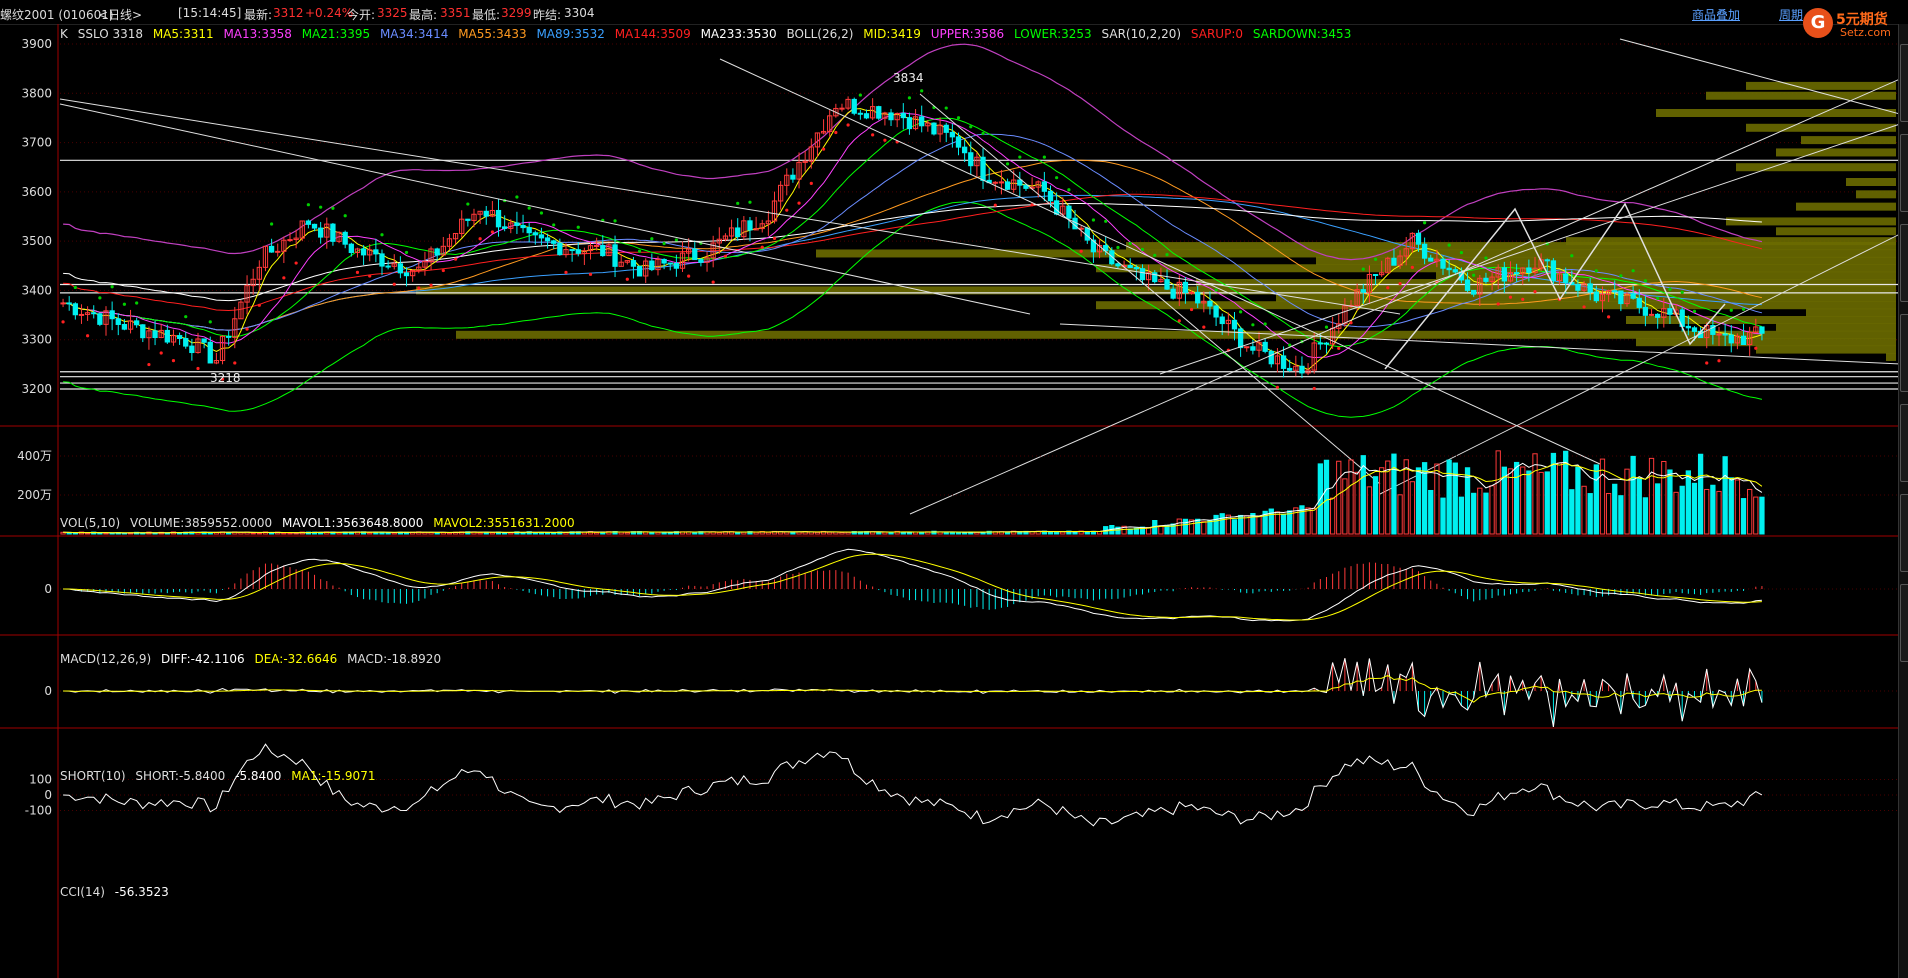 The height and width of the screenshot is (978, 1908). I want to click on quote-time: [15:14:45], so click(210, 13).